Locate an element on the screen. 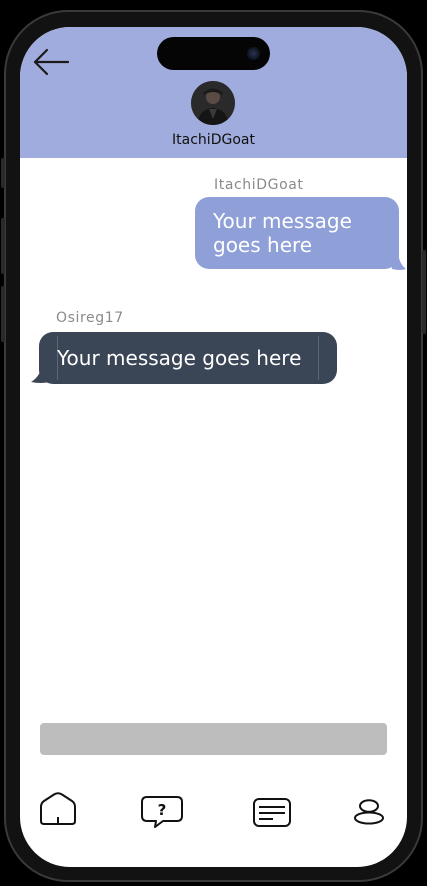 The height and width of the screenshot is (886, 427). dynamic-island is located at coordinates (213, 53).